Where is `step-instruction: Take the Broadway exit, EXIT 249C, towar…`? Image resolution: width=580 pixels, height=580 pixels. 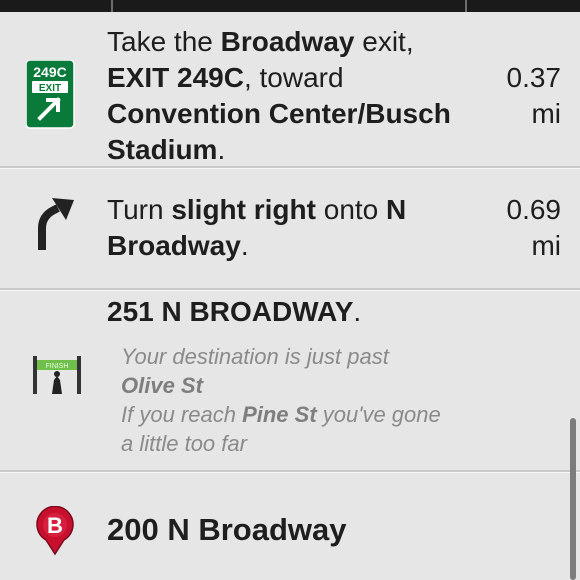 step-instruction: Take the Broadway exit, EXIT 249C, towar… is located at coordinates (279, 95).